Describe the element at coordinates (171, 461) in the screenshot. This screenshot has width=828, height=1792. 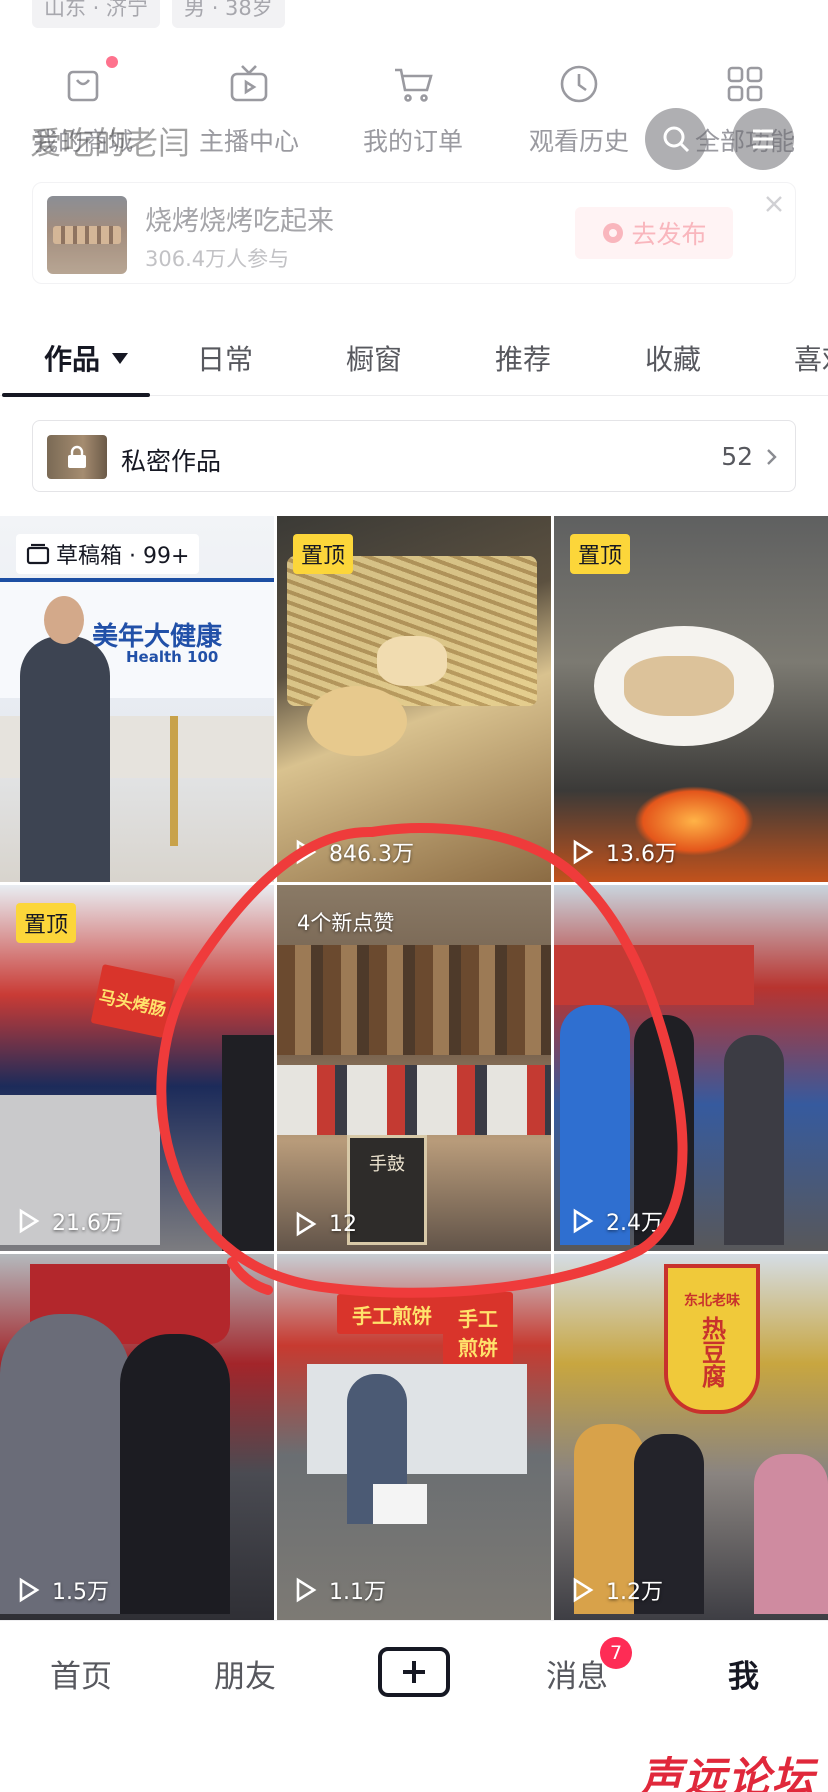
I see `private-works-label: 私密作品` at that location.